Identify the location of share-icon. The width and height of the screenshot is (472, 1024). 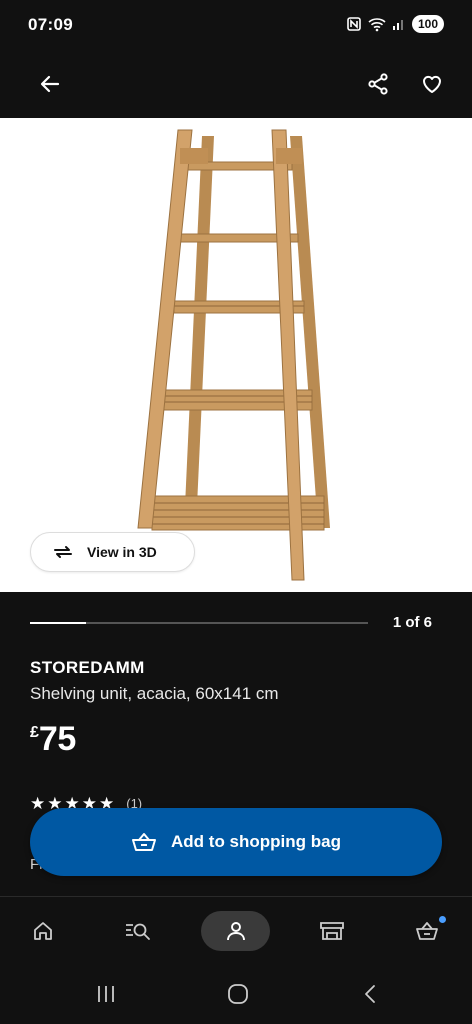
(378, 84).